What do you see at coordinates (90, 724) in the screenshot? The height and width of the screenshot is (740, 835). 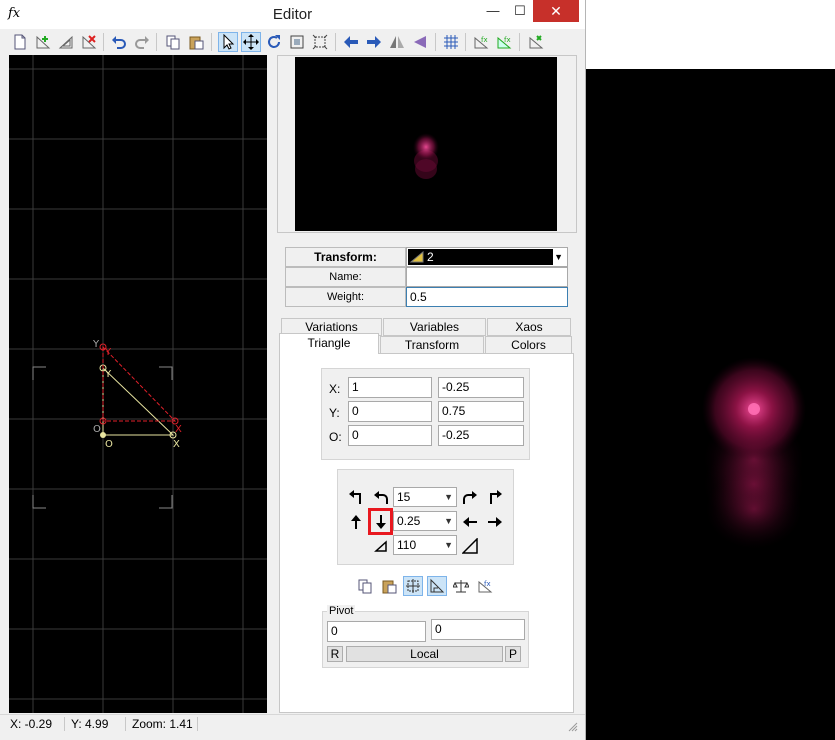 I see `status-y: Y: 4.99` at bounding box center [90, 724].